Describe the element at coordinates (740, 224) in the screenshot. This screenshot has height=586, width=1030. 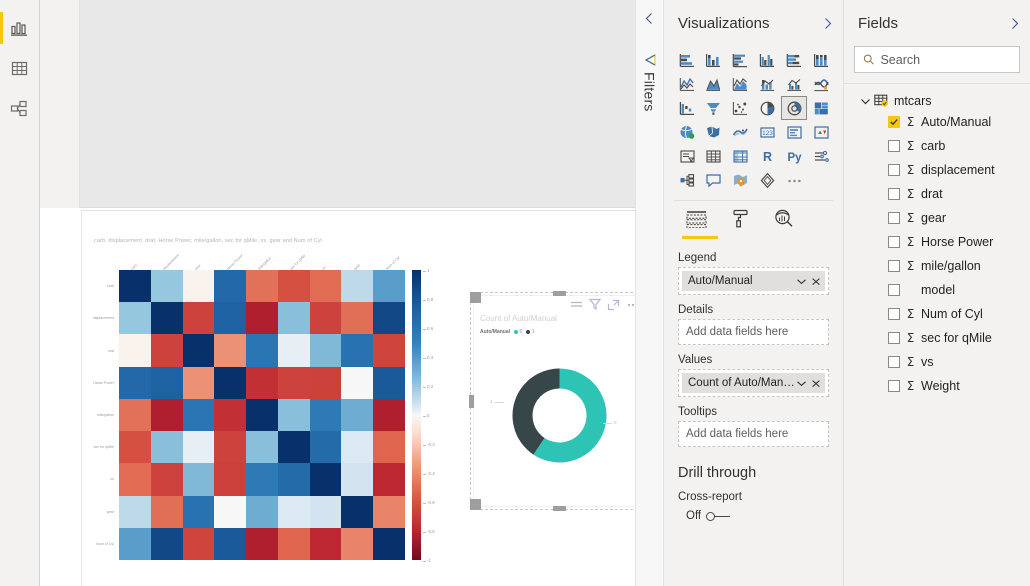
I see `tab-format` at that location.